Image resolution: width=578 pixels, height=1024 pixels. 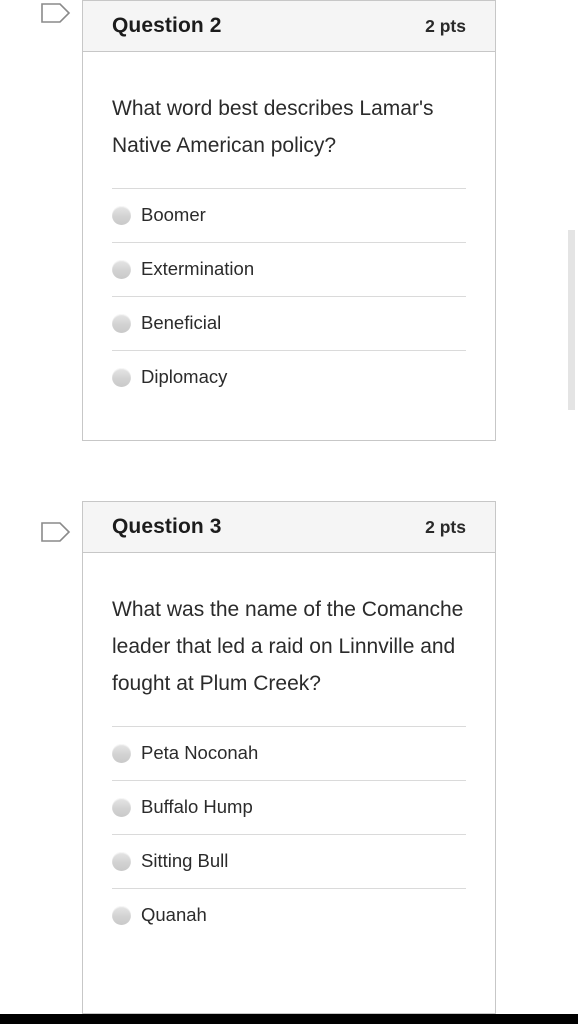 I want to click on question-header: Question 2 2 pts, so click(x=289, y=26).